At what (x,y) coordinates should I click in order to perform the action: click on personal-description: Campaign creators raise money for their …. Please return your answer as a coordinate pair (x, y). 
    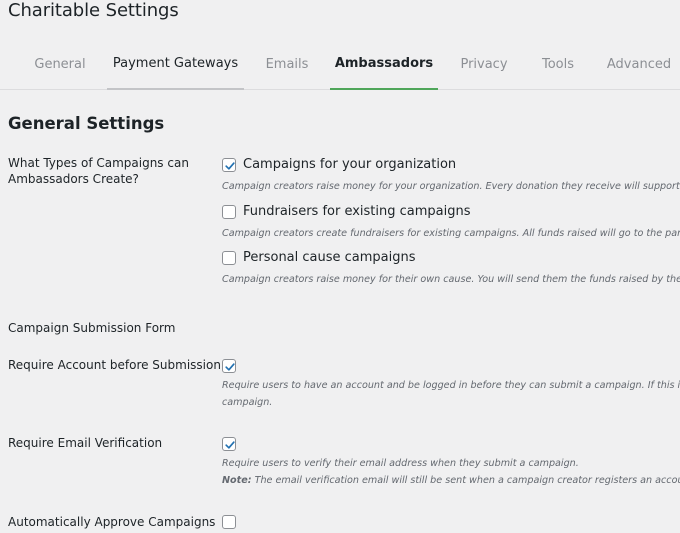
    Looking at the image, I should click on (451, 279).